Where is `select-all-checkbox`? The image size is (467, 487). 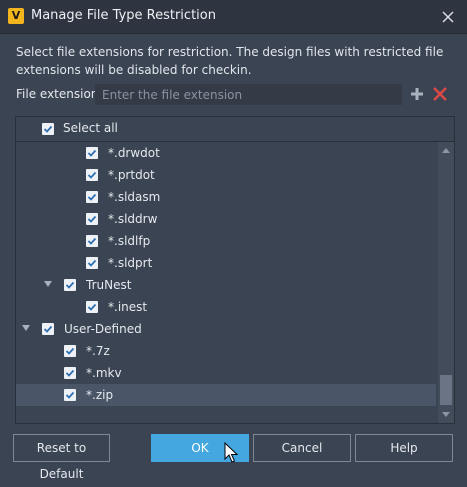
select-all-checkbox is located at coordinates (48, 129).